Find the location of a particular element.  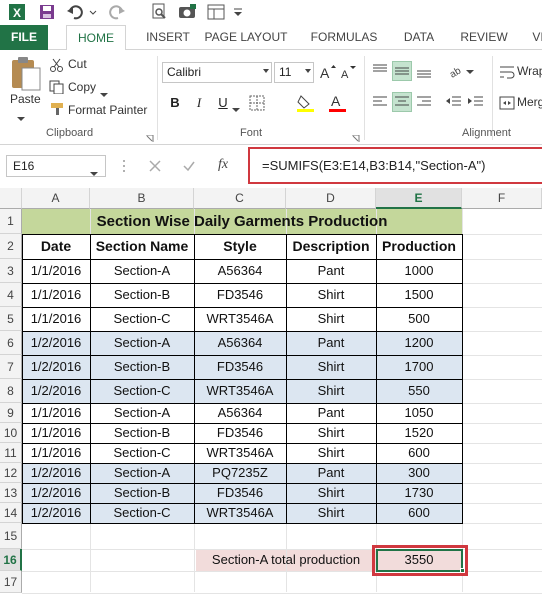

table-cell: 1730 is located at coordinates (419, 493).